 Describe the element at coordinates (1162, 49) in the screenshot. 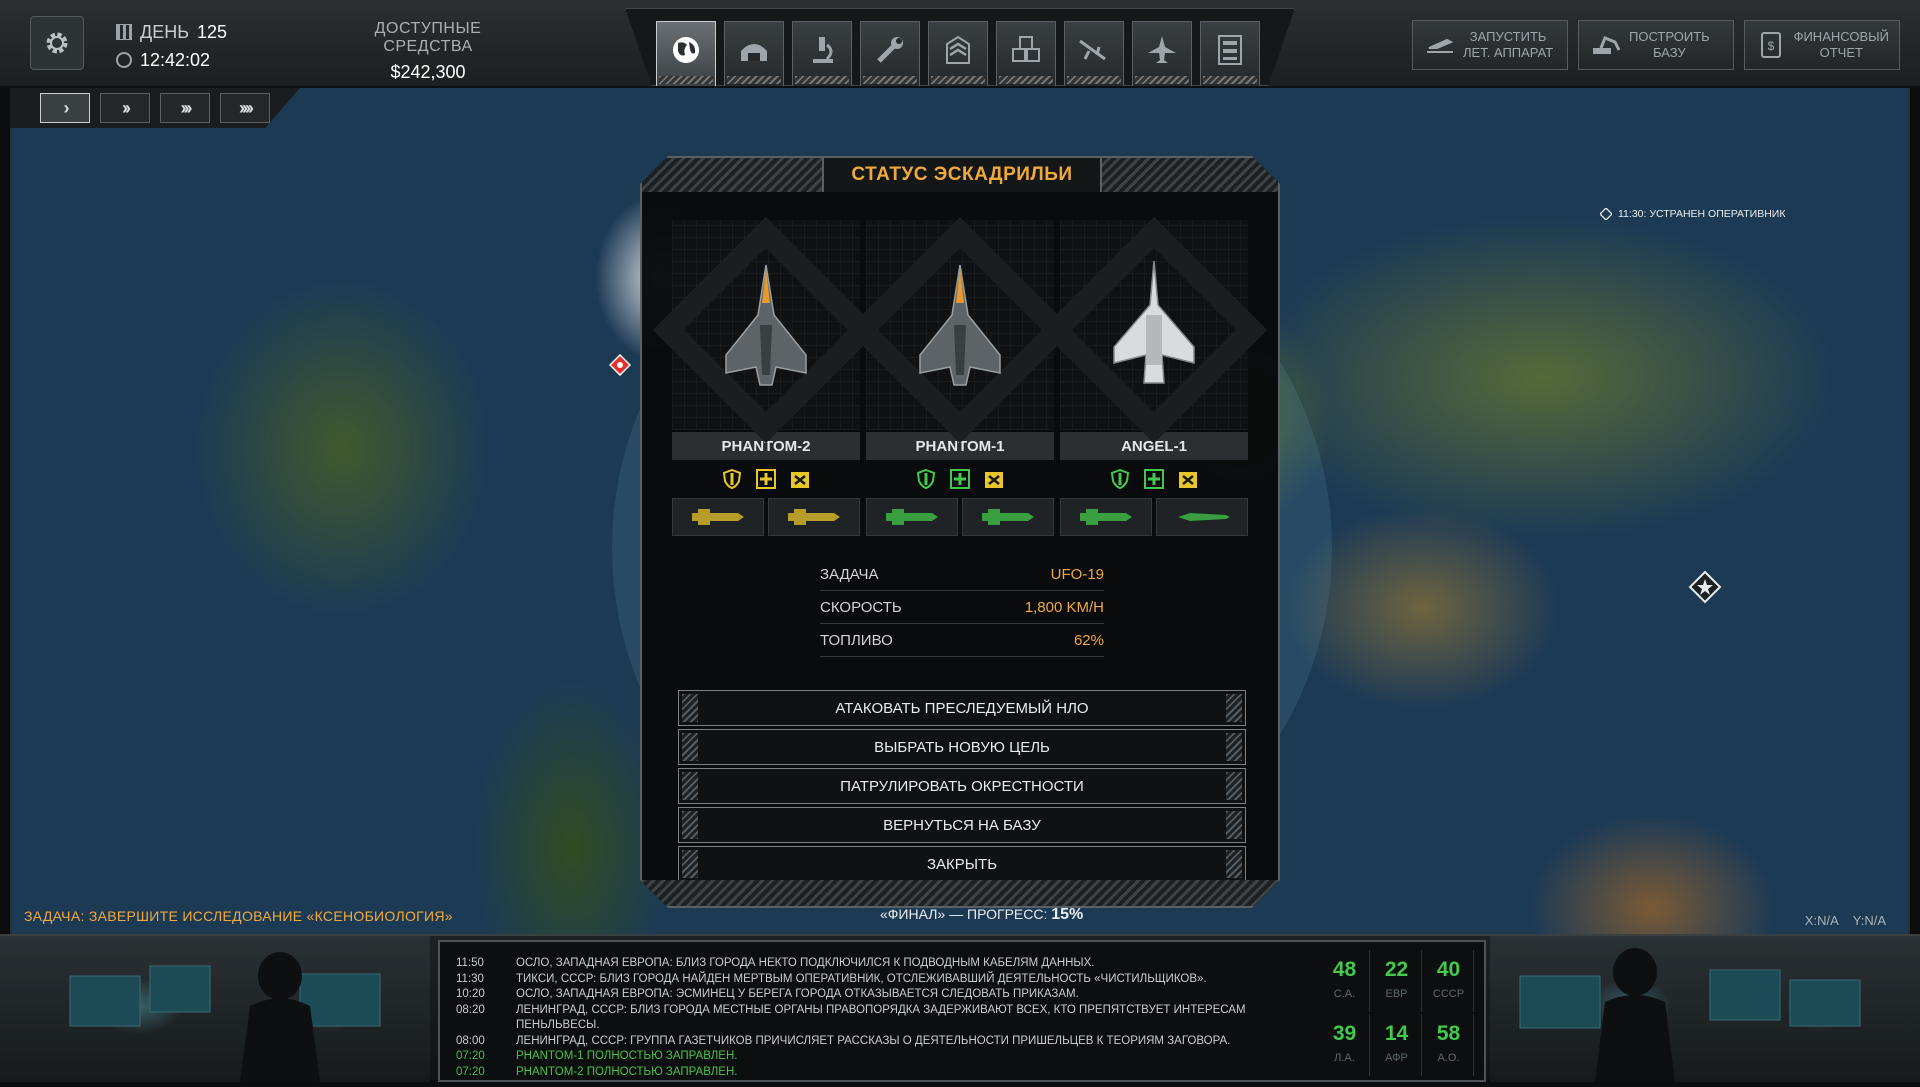

I see `jet-icon` at that location.